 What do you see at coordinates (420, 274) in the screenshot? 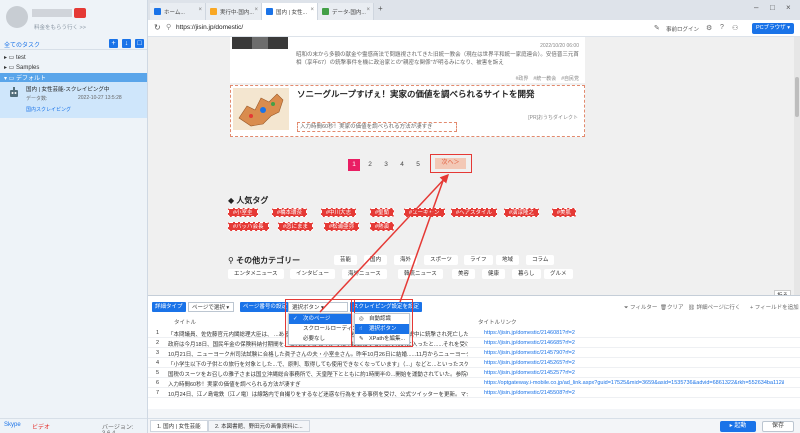
I see `category-chip: 韓流ニュース` at bounding box center [420, 274].